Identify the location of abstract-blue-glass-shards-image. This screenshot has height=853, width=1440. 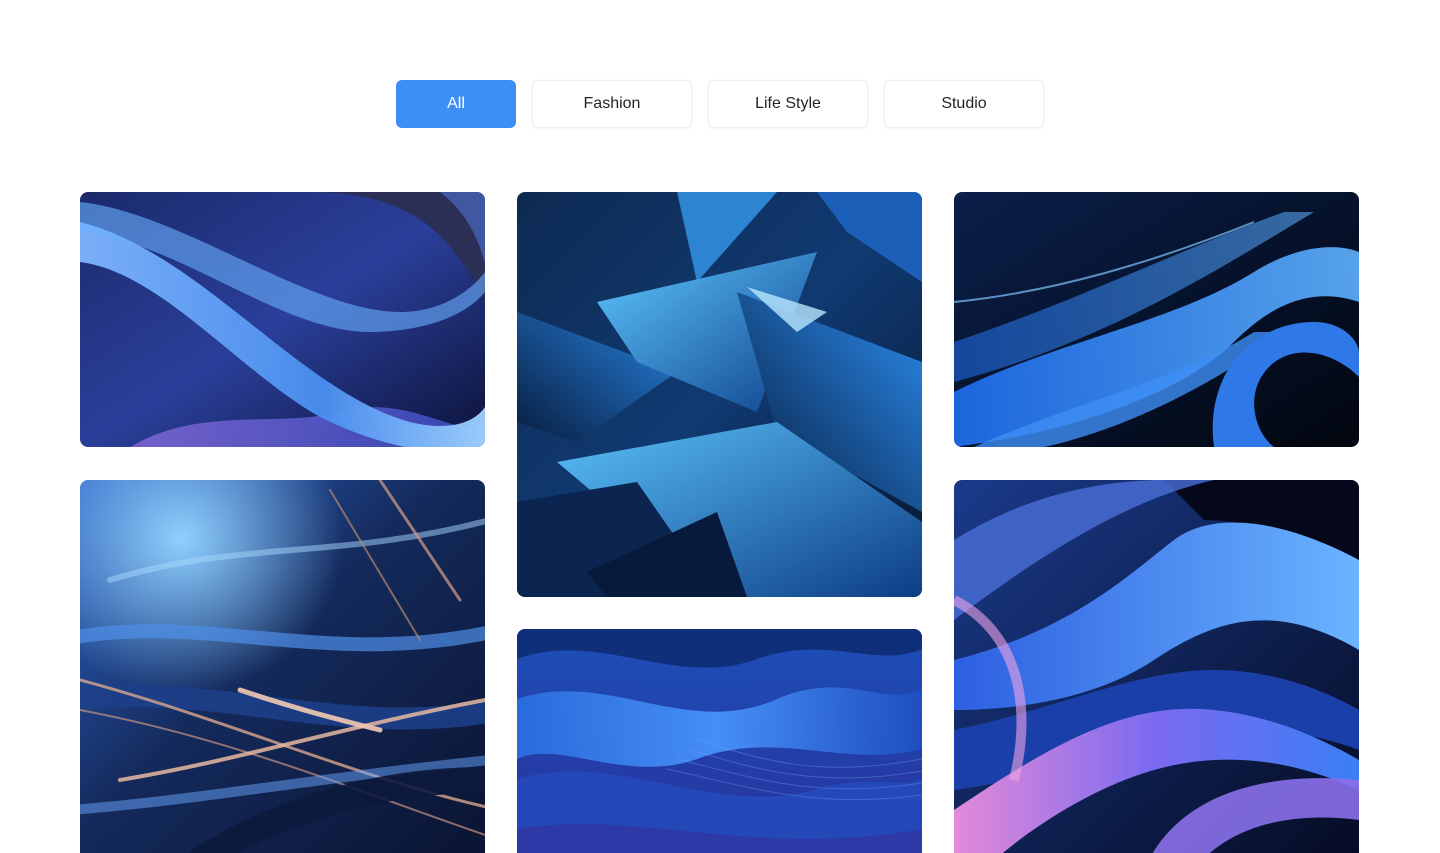
(719, 394).